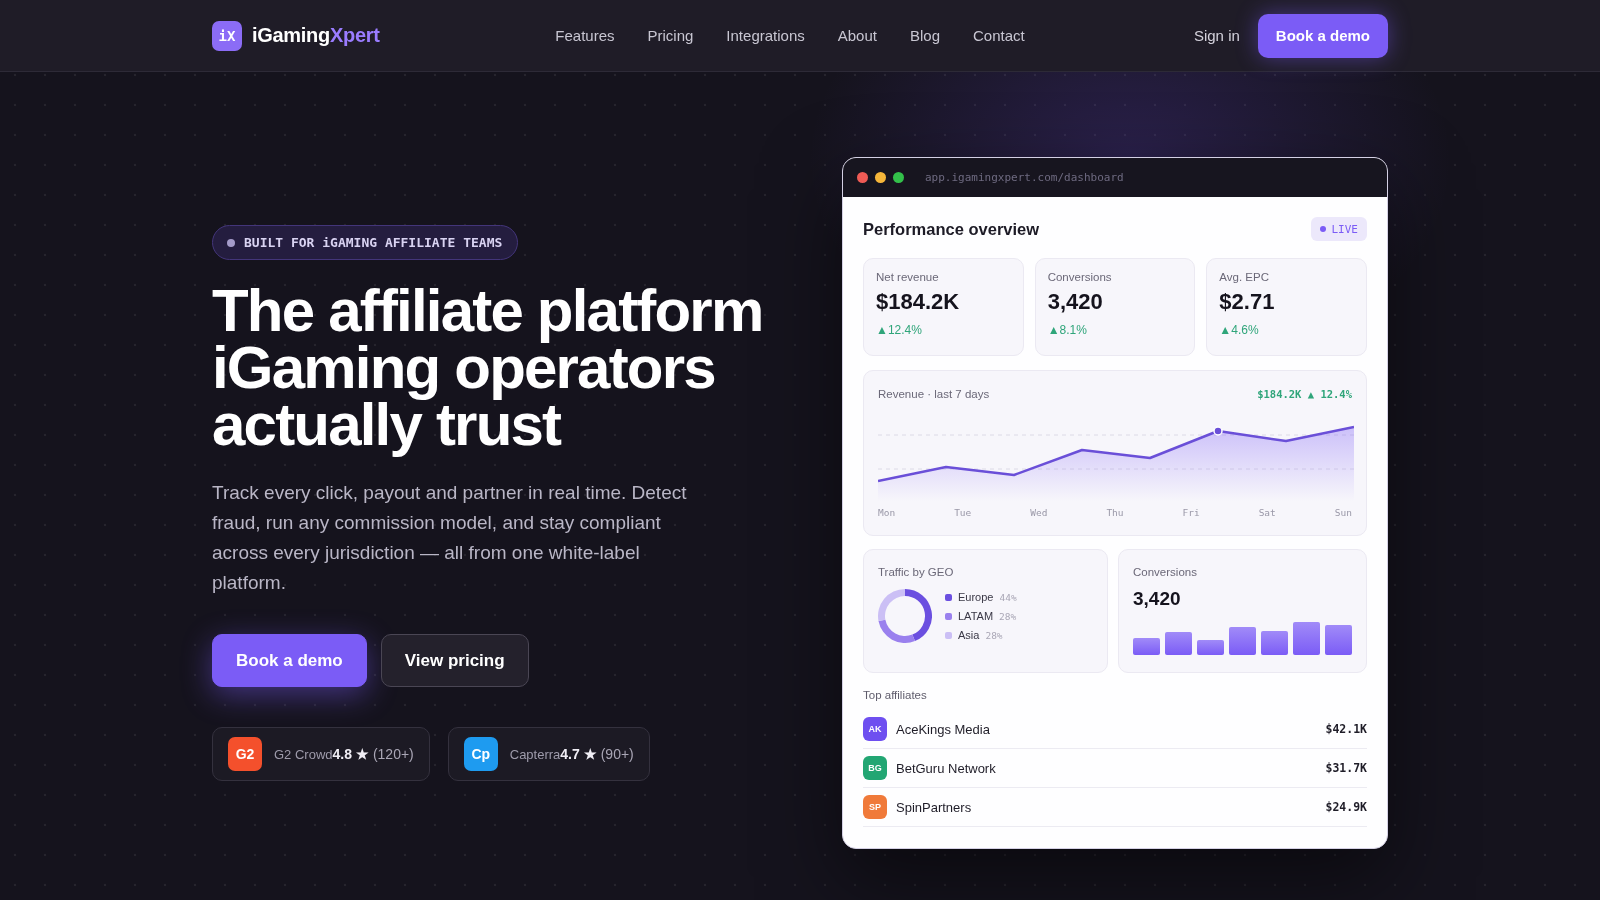 The height and width of the screenshot is (900, 1600). What do you see at coordinates (969, 635) in the screenshot?
I see `legend-label: Asia` at bounding box center [969, 635].